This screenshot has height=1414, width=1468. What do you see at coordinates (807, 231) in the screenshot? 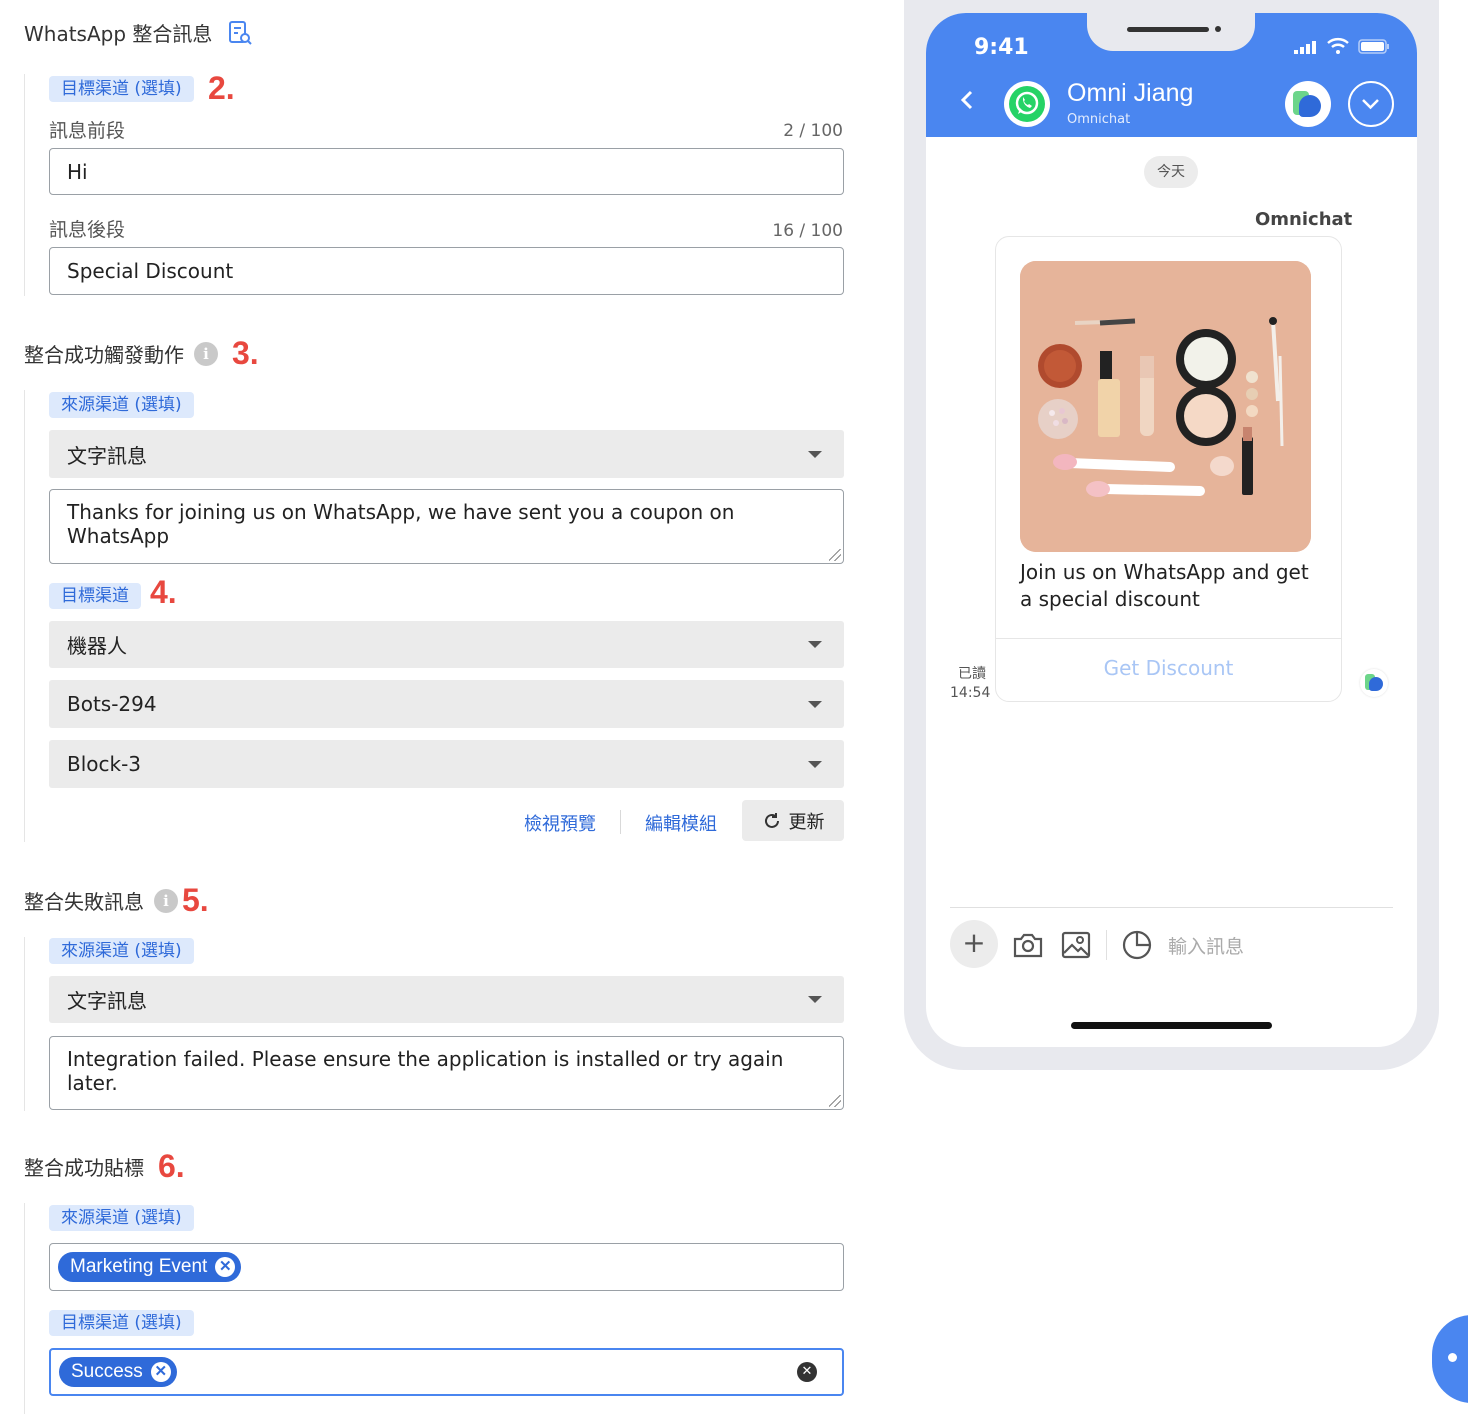
I see `suffix-counter: 16 / 100` at bounding box center [807, 231].